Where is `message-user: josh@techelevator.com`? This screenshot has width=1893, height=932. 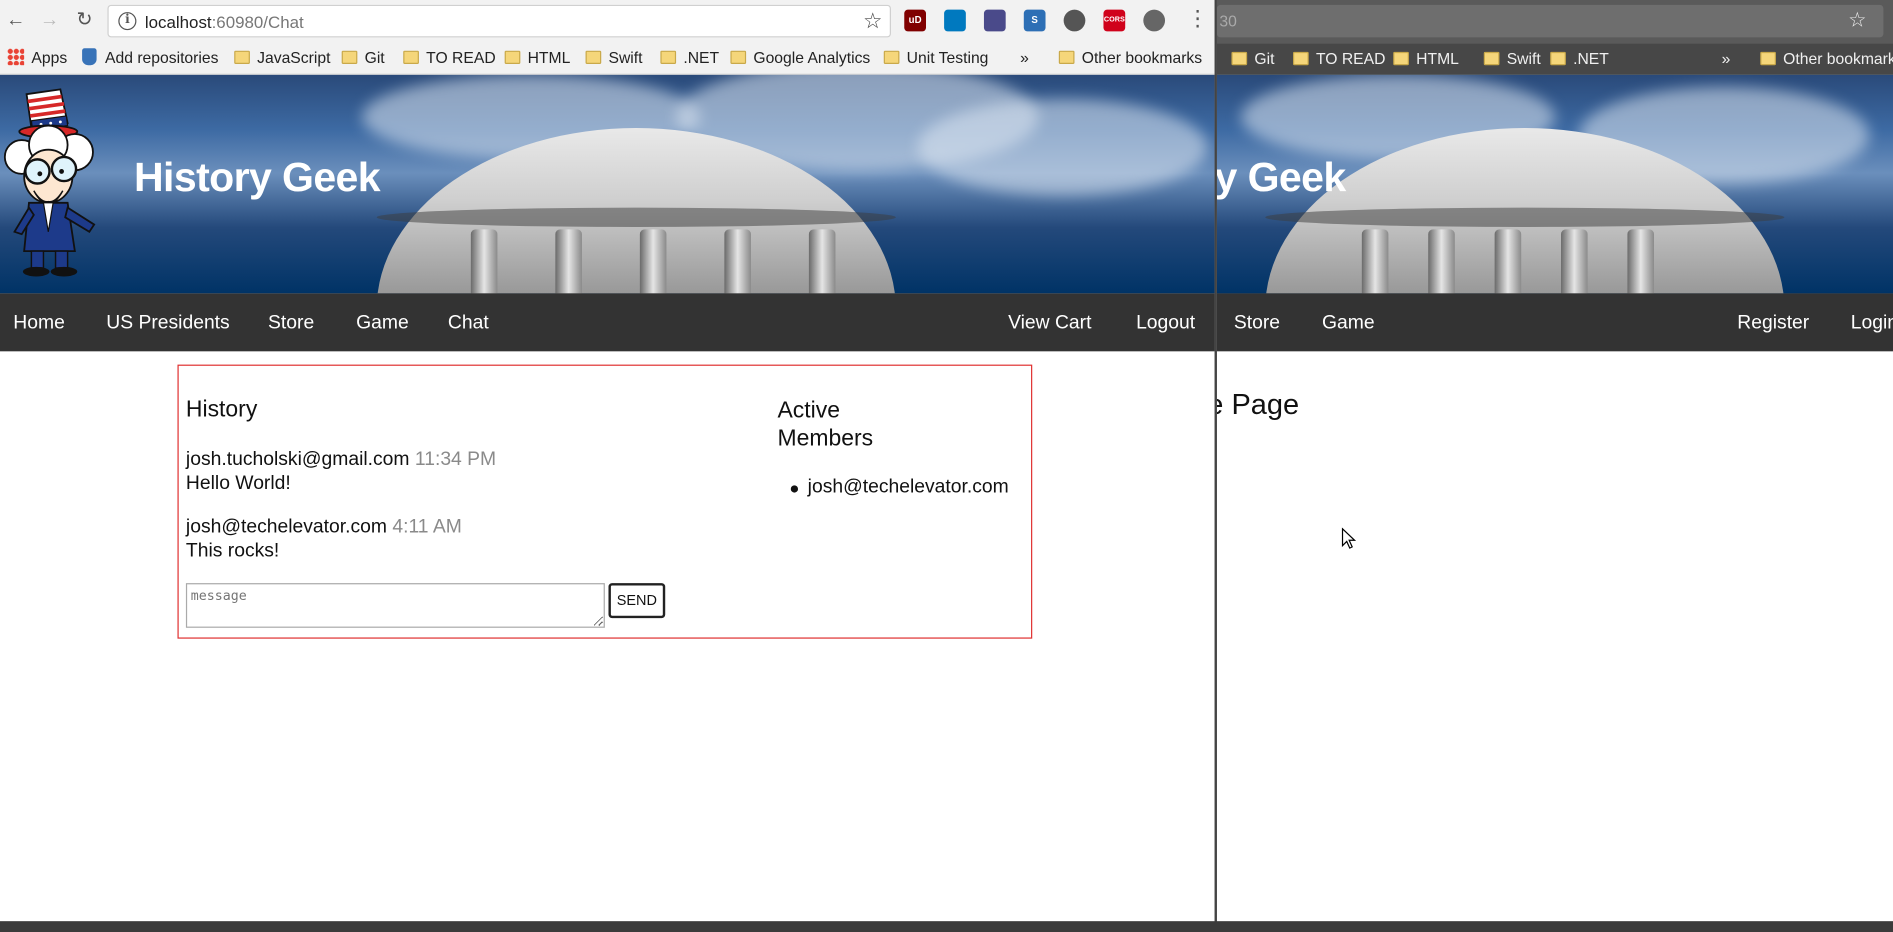 message-user: josh@techelevator.com is located at coordinates (286, 527).